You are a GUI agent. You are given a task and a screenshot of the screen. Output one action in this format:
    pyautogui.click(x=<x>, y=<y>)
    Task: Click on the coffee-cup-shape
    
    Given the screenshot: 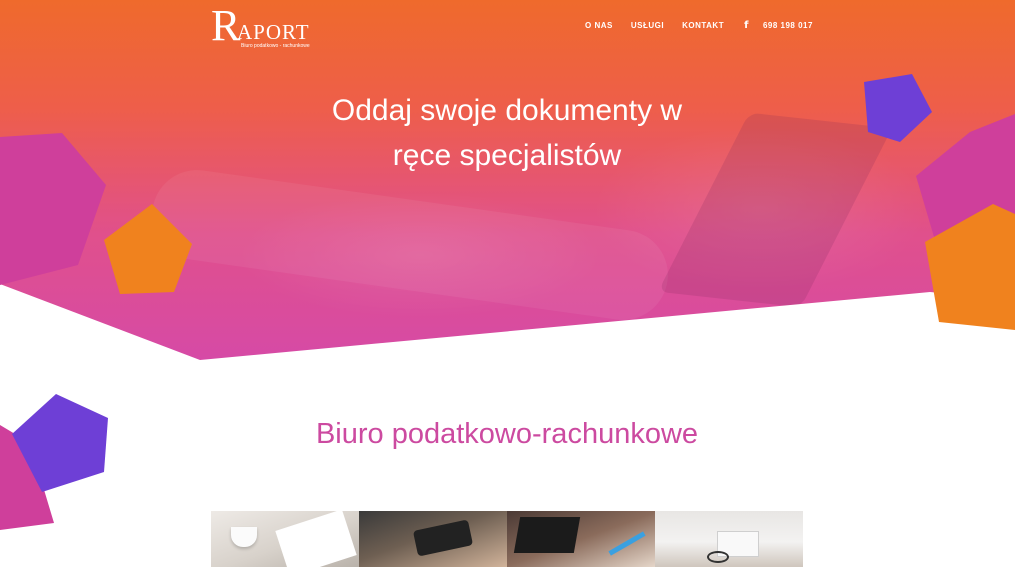 What is the action you would take?
    pyautogui.click(x=244, y=537)
    